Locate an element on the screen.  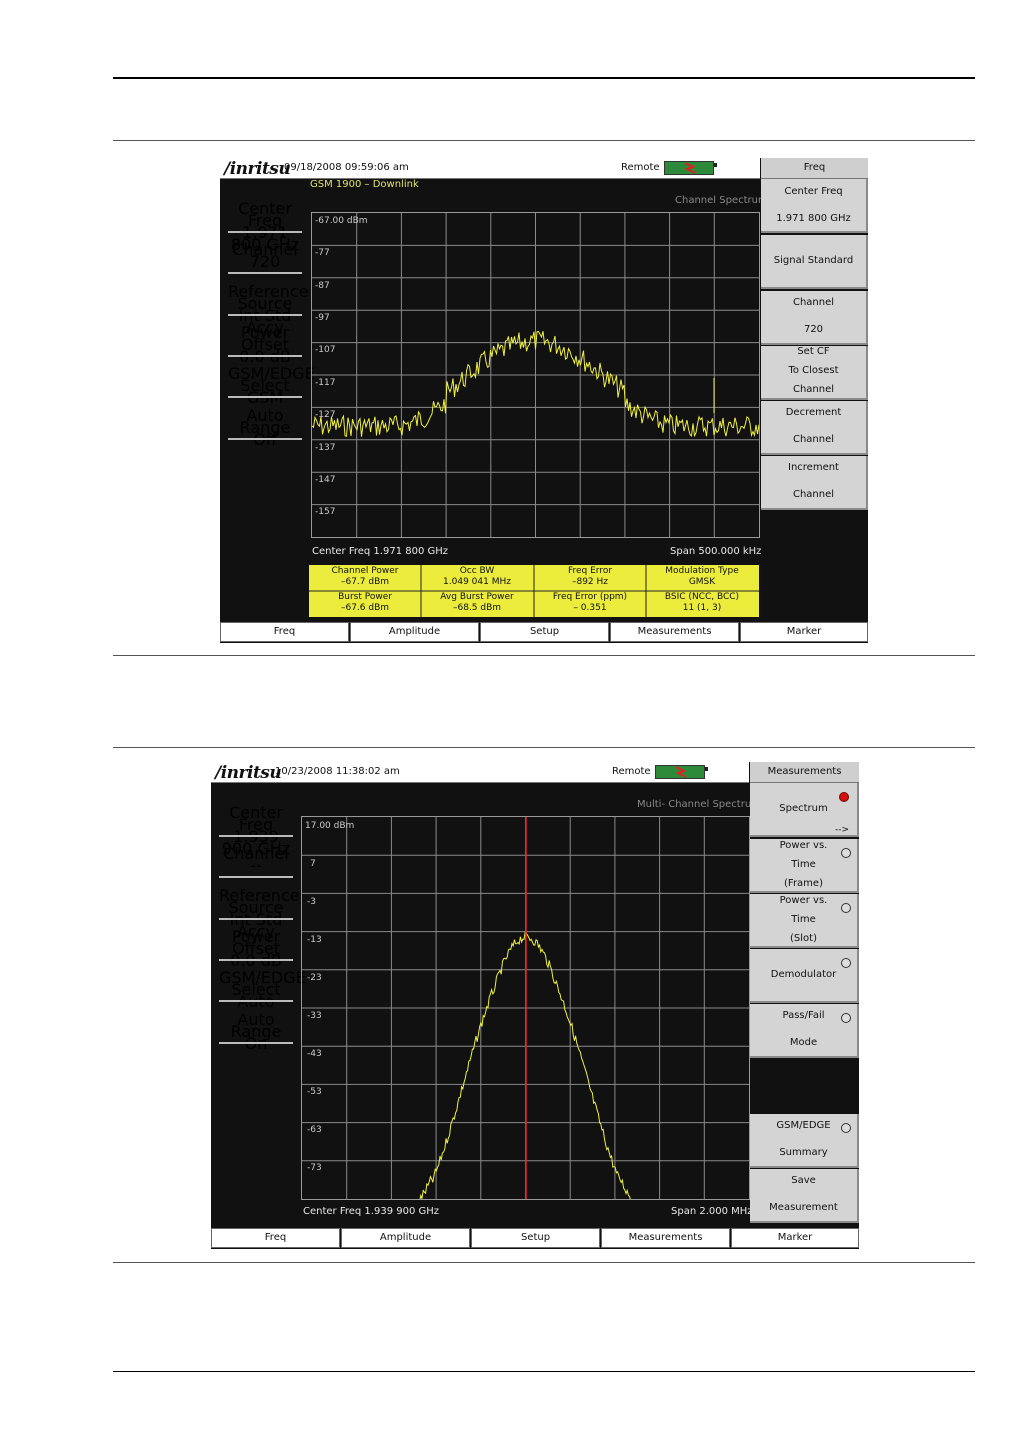
y-tick-label: -157 is located at coordinates (325, 512).